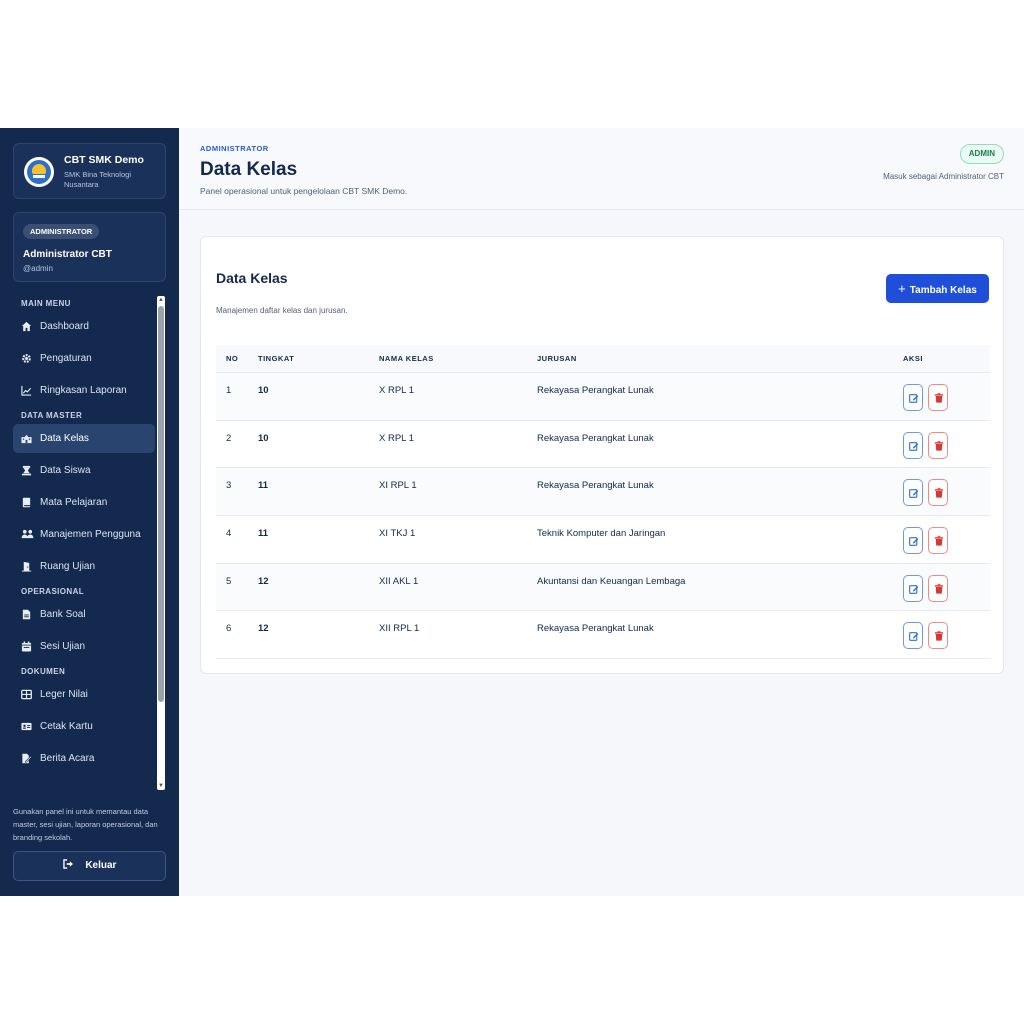  I want to click on cell-tingkat: 10, so click(263, 390).